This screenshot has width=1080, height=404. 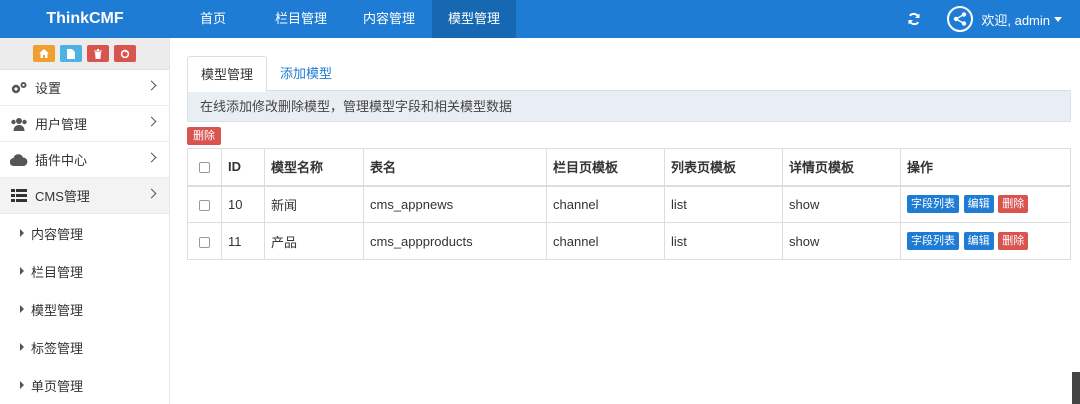 I want to click on nav-right: 欢迎, admin, so click(x=991, y=19).